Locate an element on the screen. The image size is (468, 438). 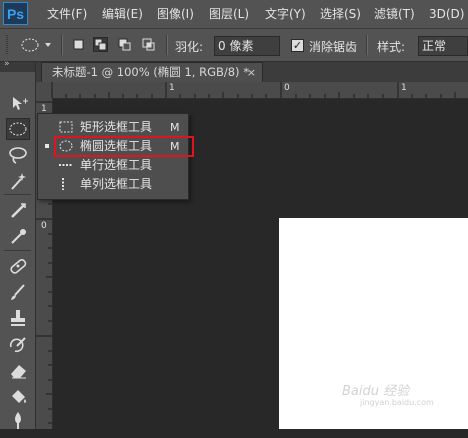
document-tab-bar: 未标题-1 @ 100% (椭圆 1, RGB/8) * × is located at coordinates (252, 72).